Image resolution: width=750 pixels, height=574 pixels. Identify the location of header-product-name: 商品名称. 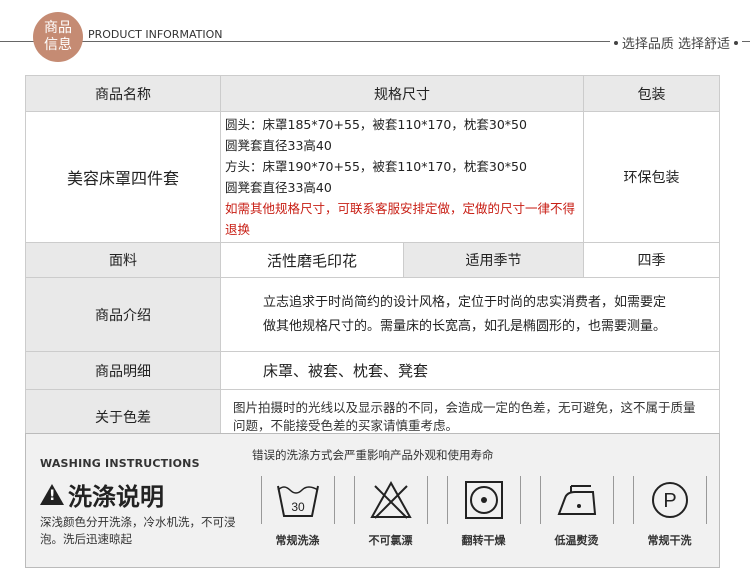
(123, 93).